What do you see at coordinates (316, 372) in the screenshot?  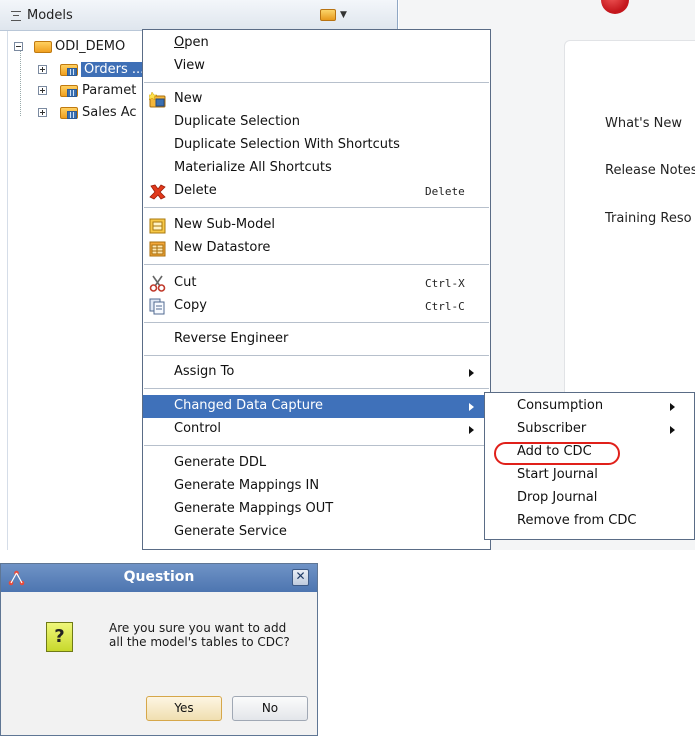 I see `menu-item-assign-to: Assign To` at bounding box center [316, 372].